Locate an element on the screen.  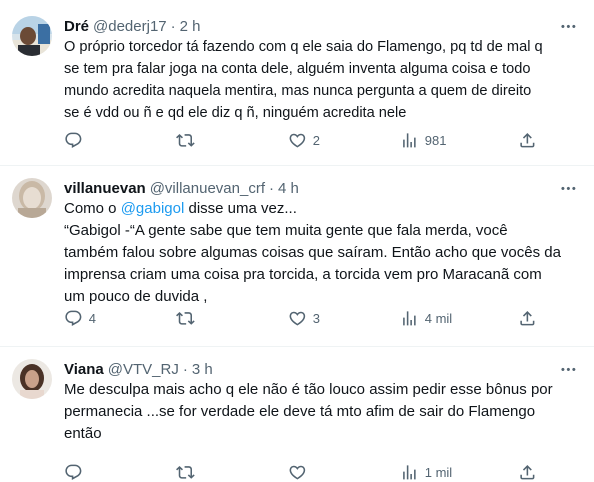
like-button: 2 is located at coordinates (304, 140).